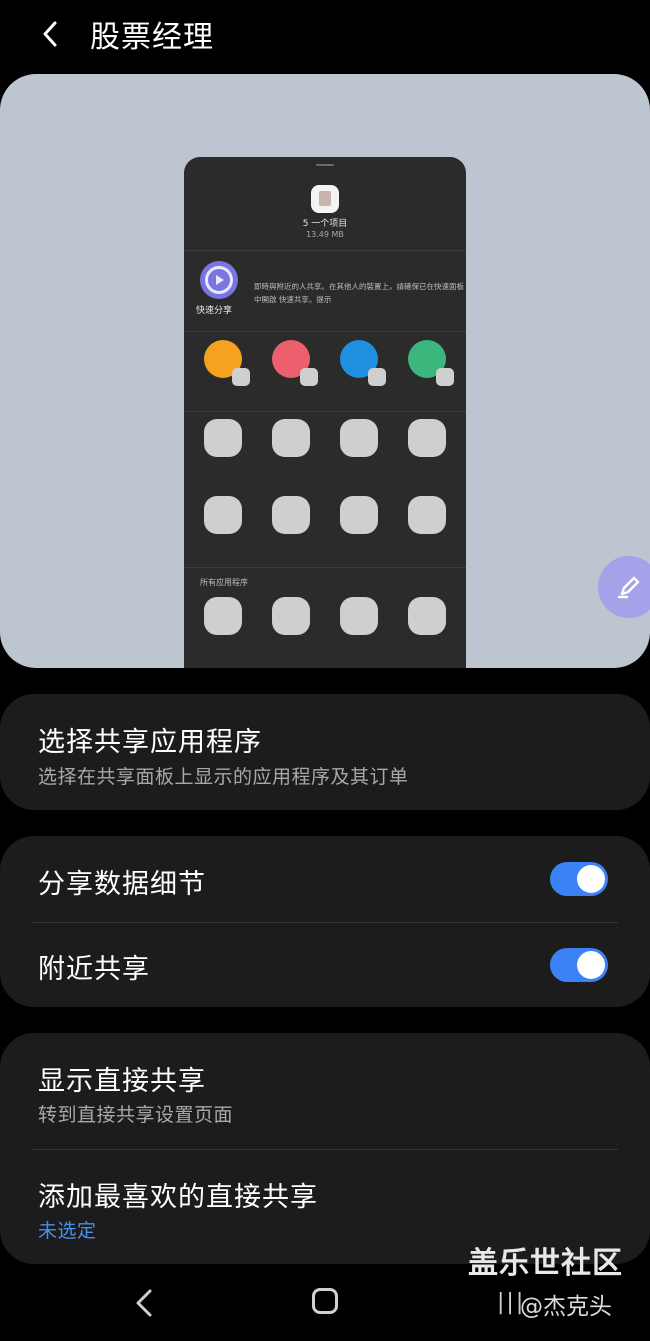 Image resolution: width=650 pixels, height=1341 pixels. What do you see at coordinates (224, 582) in the screenshot?
I see `all-apps-label: 所有应用程序` at bounding box center [224, 582].